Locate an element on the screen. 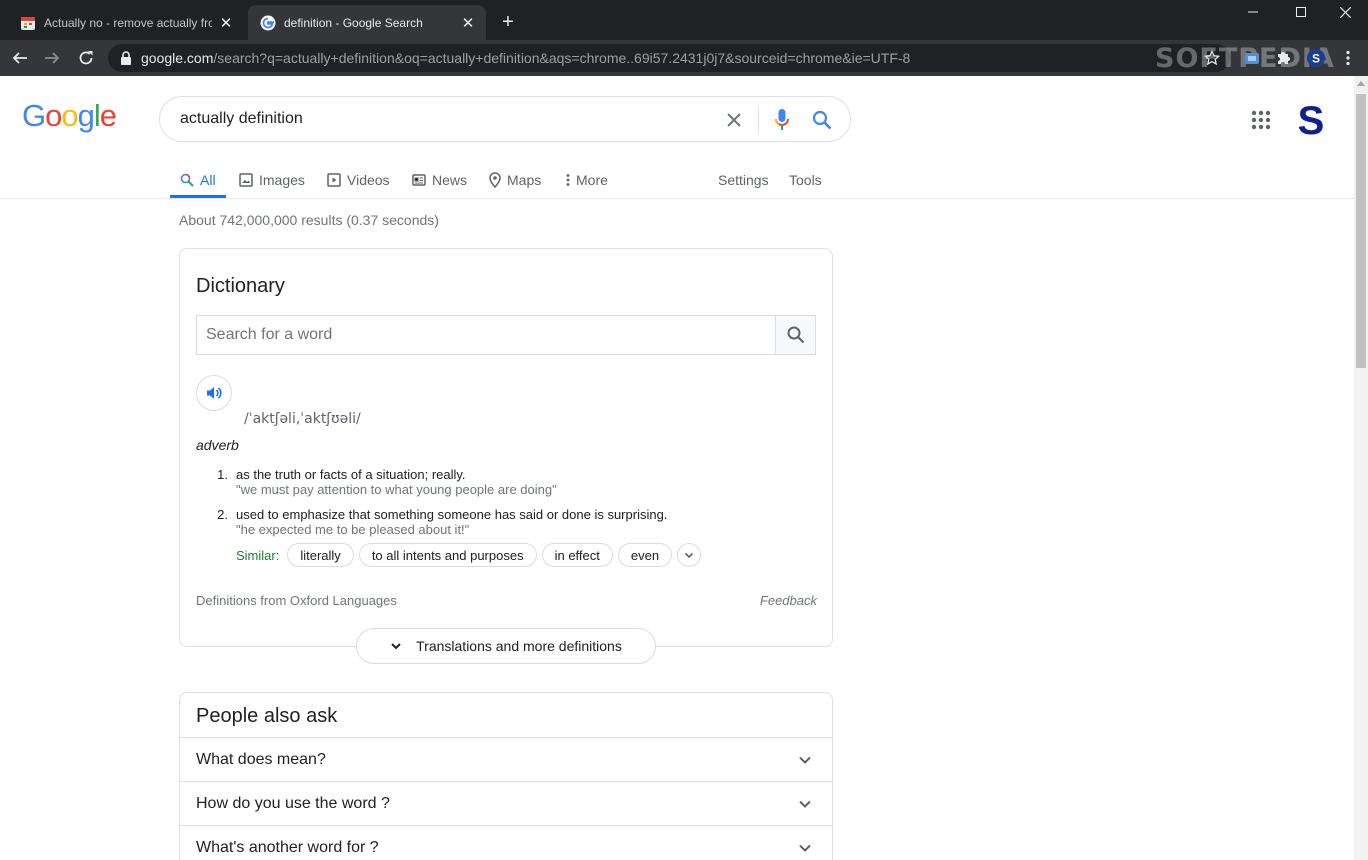 This screenshot has height=860, width=1368. browser-tab-1: Actually no - remove actually fro ✕ is located at coordinates (126, 22).